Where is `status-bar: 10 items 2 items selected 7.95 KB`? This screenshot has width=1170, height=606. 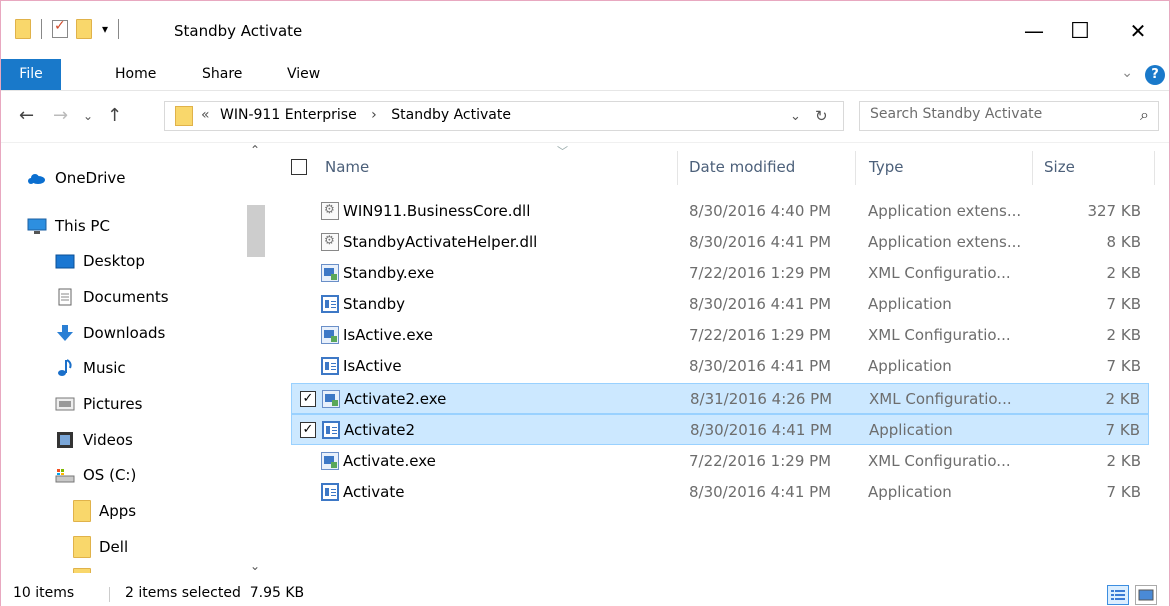 status-bar: 10 items 2 items selected 7.95 KB is located at coordinates (585, 590).